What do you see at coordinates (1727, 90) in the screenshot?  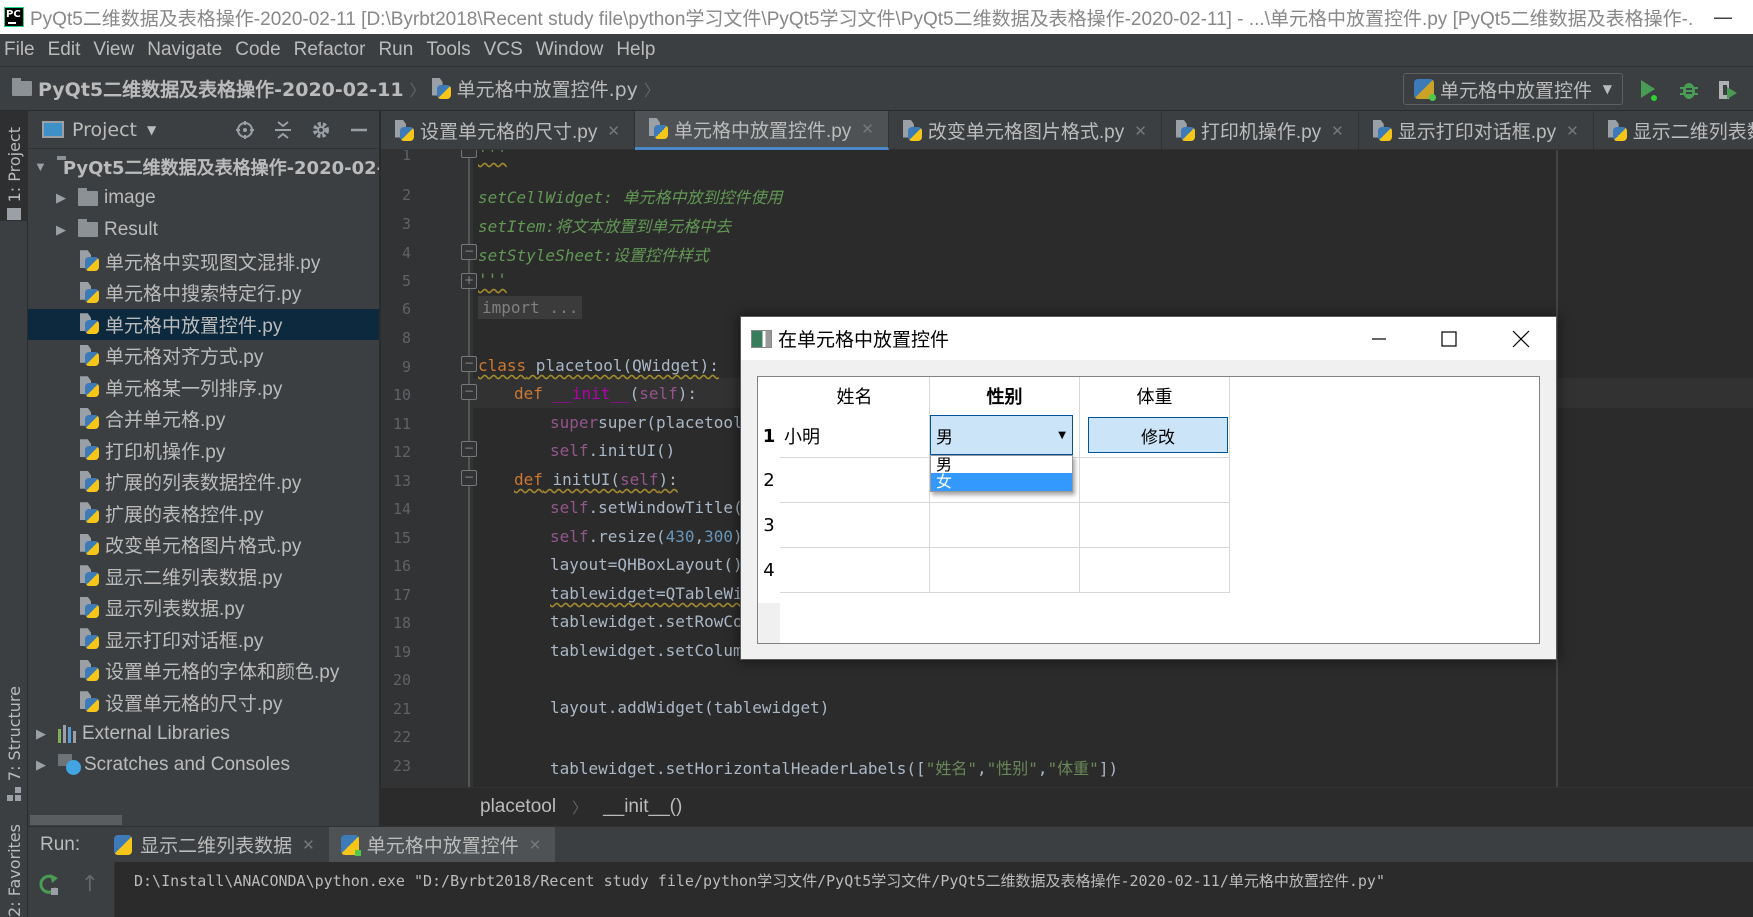 I see `run-with-coverage-button` at bounding box center [1727, 90].